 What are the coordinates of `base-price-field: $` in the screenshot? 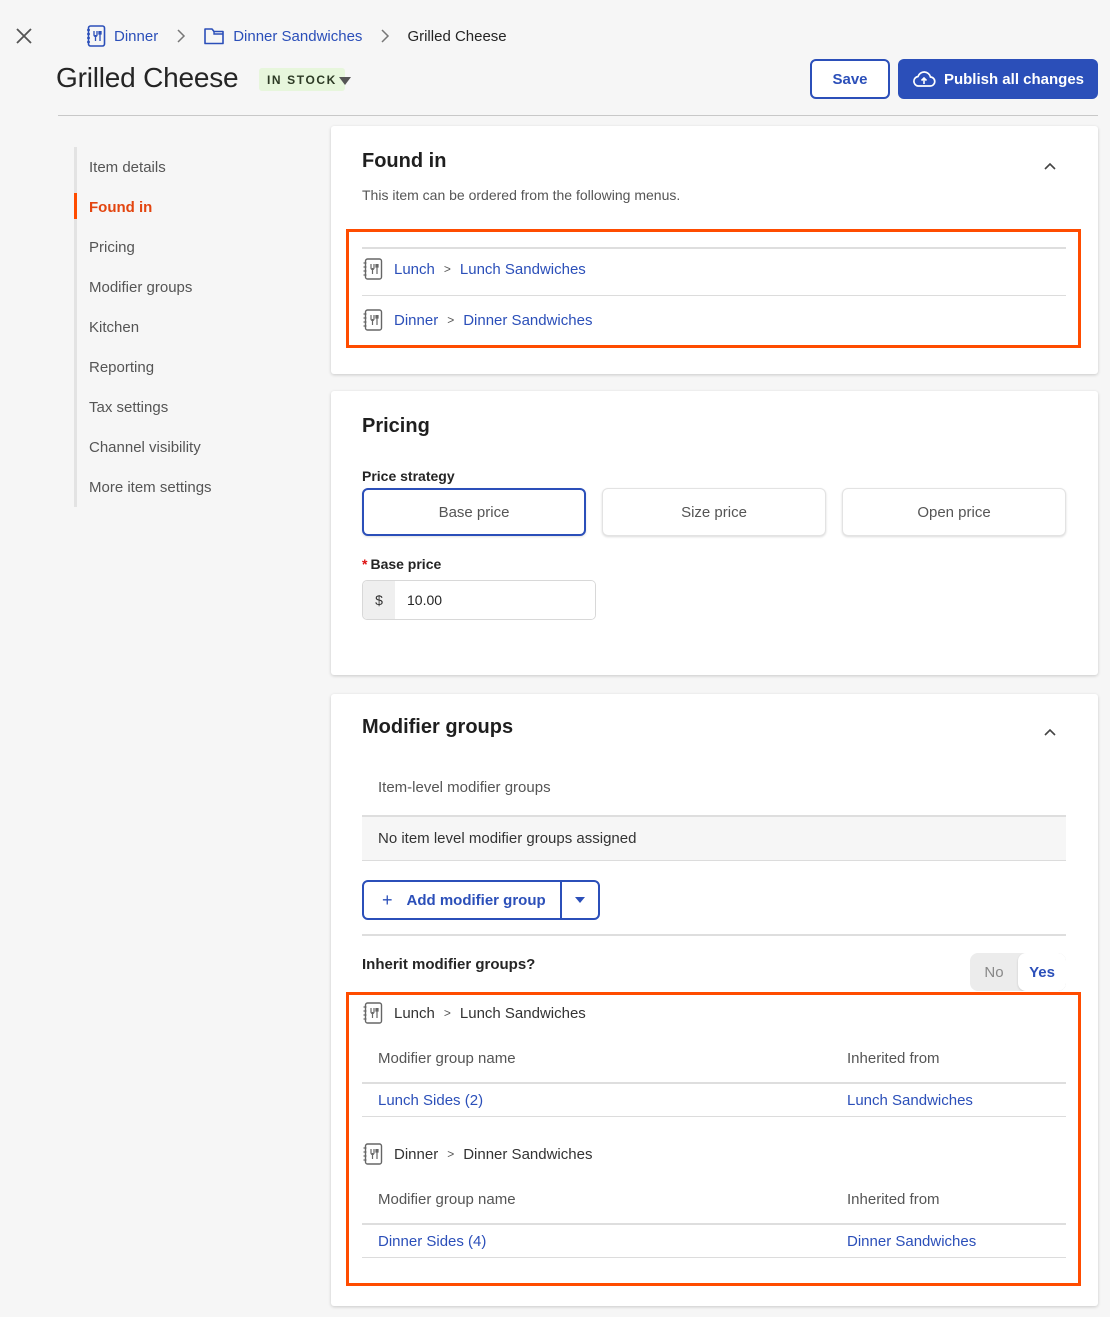 It's located at (479, 600).